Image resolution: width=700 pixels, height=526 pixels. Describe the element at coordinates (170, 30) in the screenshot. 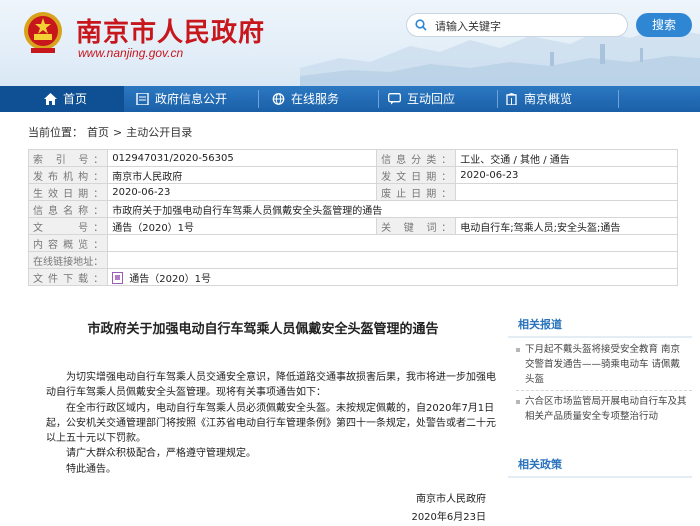

I see `site-title: 南京市人民政府` at that location.